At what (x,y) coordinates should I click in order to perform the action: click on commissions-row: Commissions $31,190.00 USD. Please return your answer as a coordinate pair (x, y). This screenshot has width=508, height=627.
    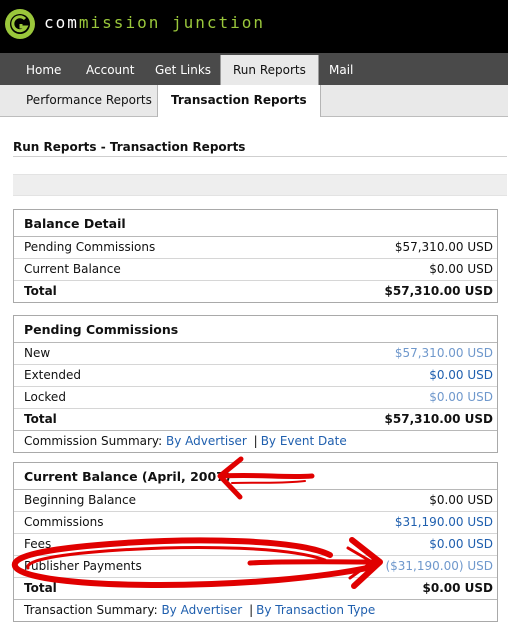
    Looking at the image, I should click on (255, 523).